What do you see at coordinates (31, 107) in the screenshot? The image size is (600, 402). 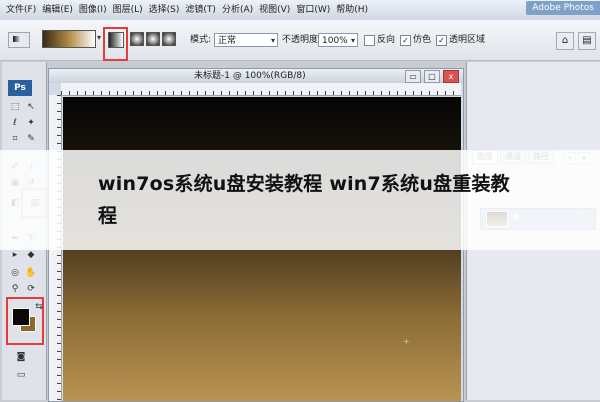 I see `move-tool-icon: ↖` at bounding box center [31, 107].